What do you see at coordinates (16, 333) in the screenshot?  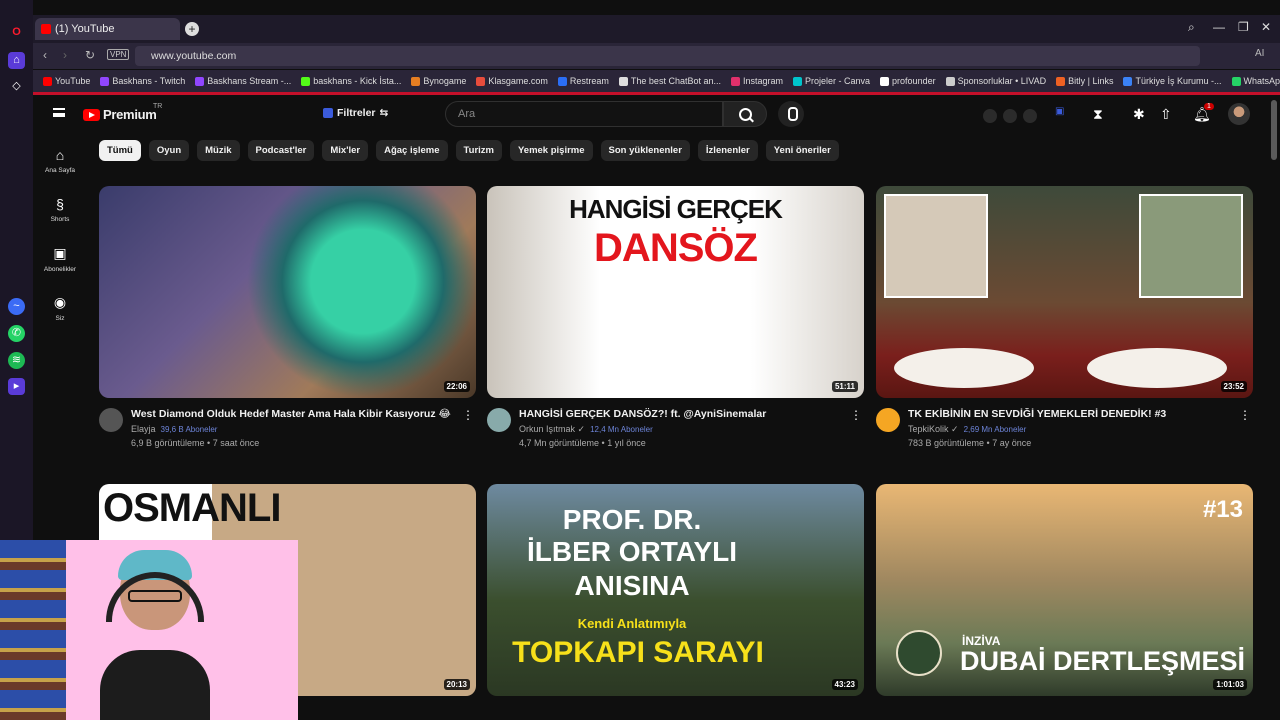 I see `whatsapp-icon: ✆` at bounding box center [16, 333].